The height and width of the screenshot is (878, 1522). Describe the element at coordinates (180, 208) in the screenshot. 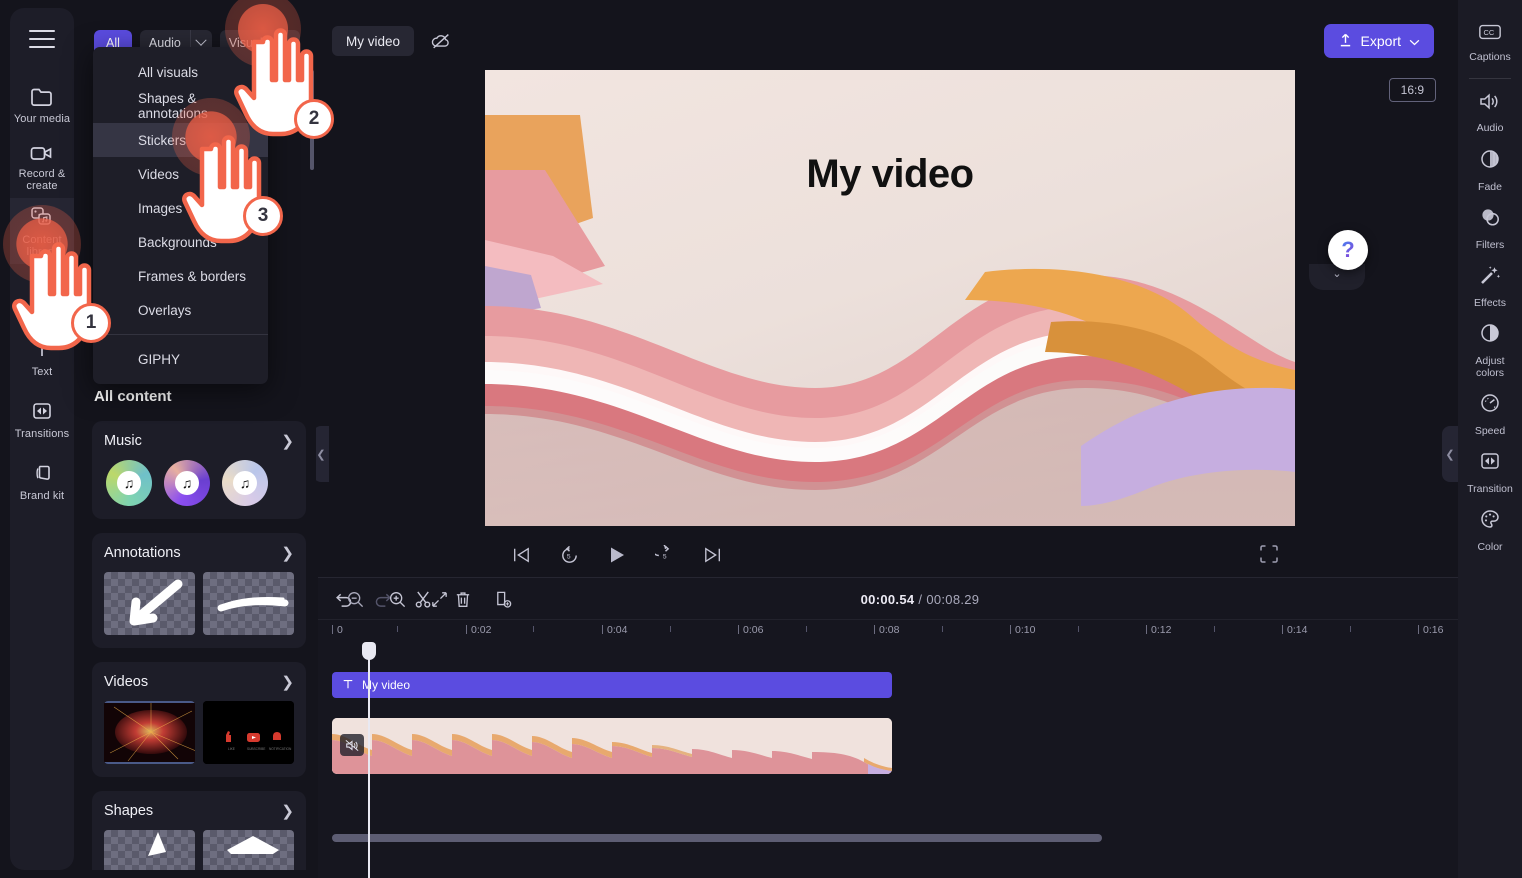

I see `menu-item-images: Images` at that location.